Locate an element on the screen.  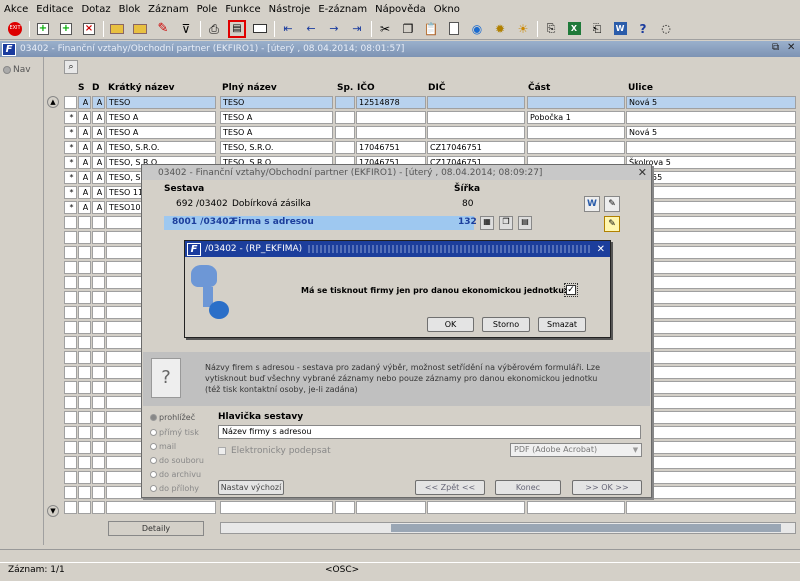
confirm-checkbox: ✓ is located at coordinates (571, 290).